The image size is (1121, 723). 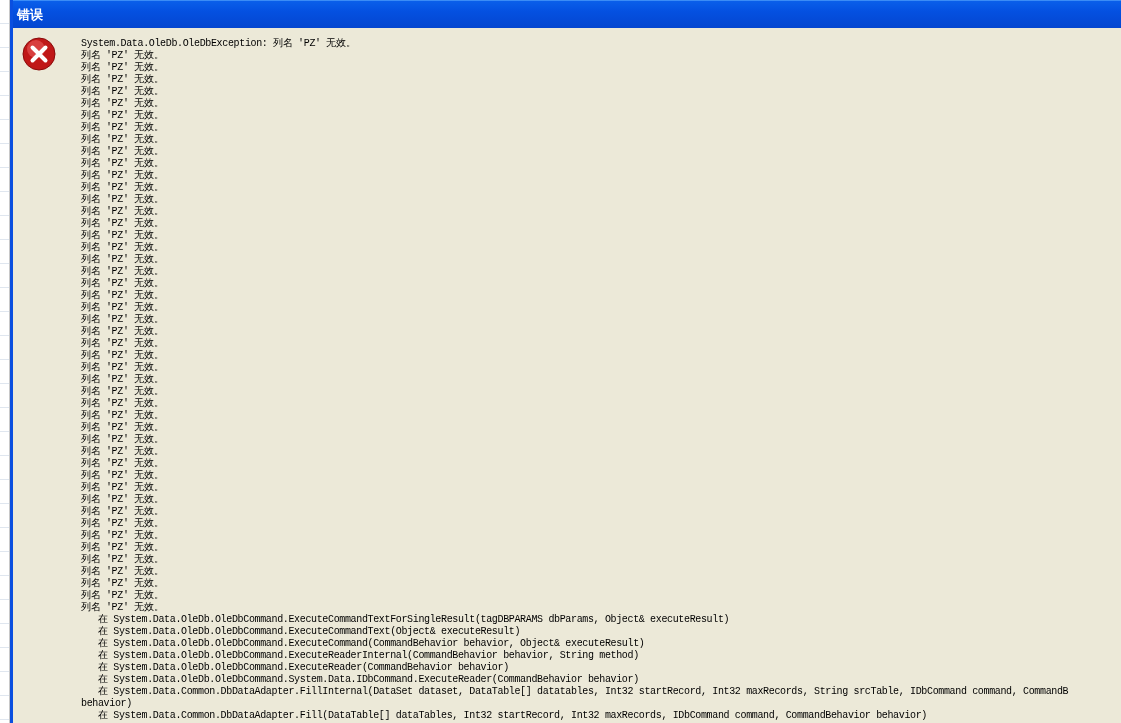 I want to click on error-message-line: 在 System.Data.OleDb.OleDbCommand.ExecuteReader(CommandBehavior behavior), so click(x=303, y=668).